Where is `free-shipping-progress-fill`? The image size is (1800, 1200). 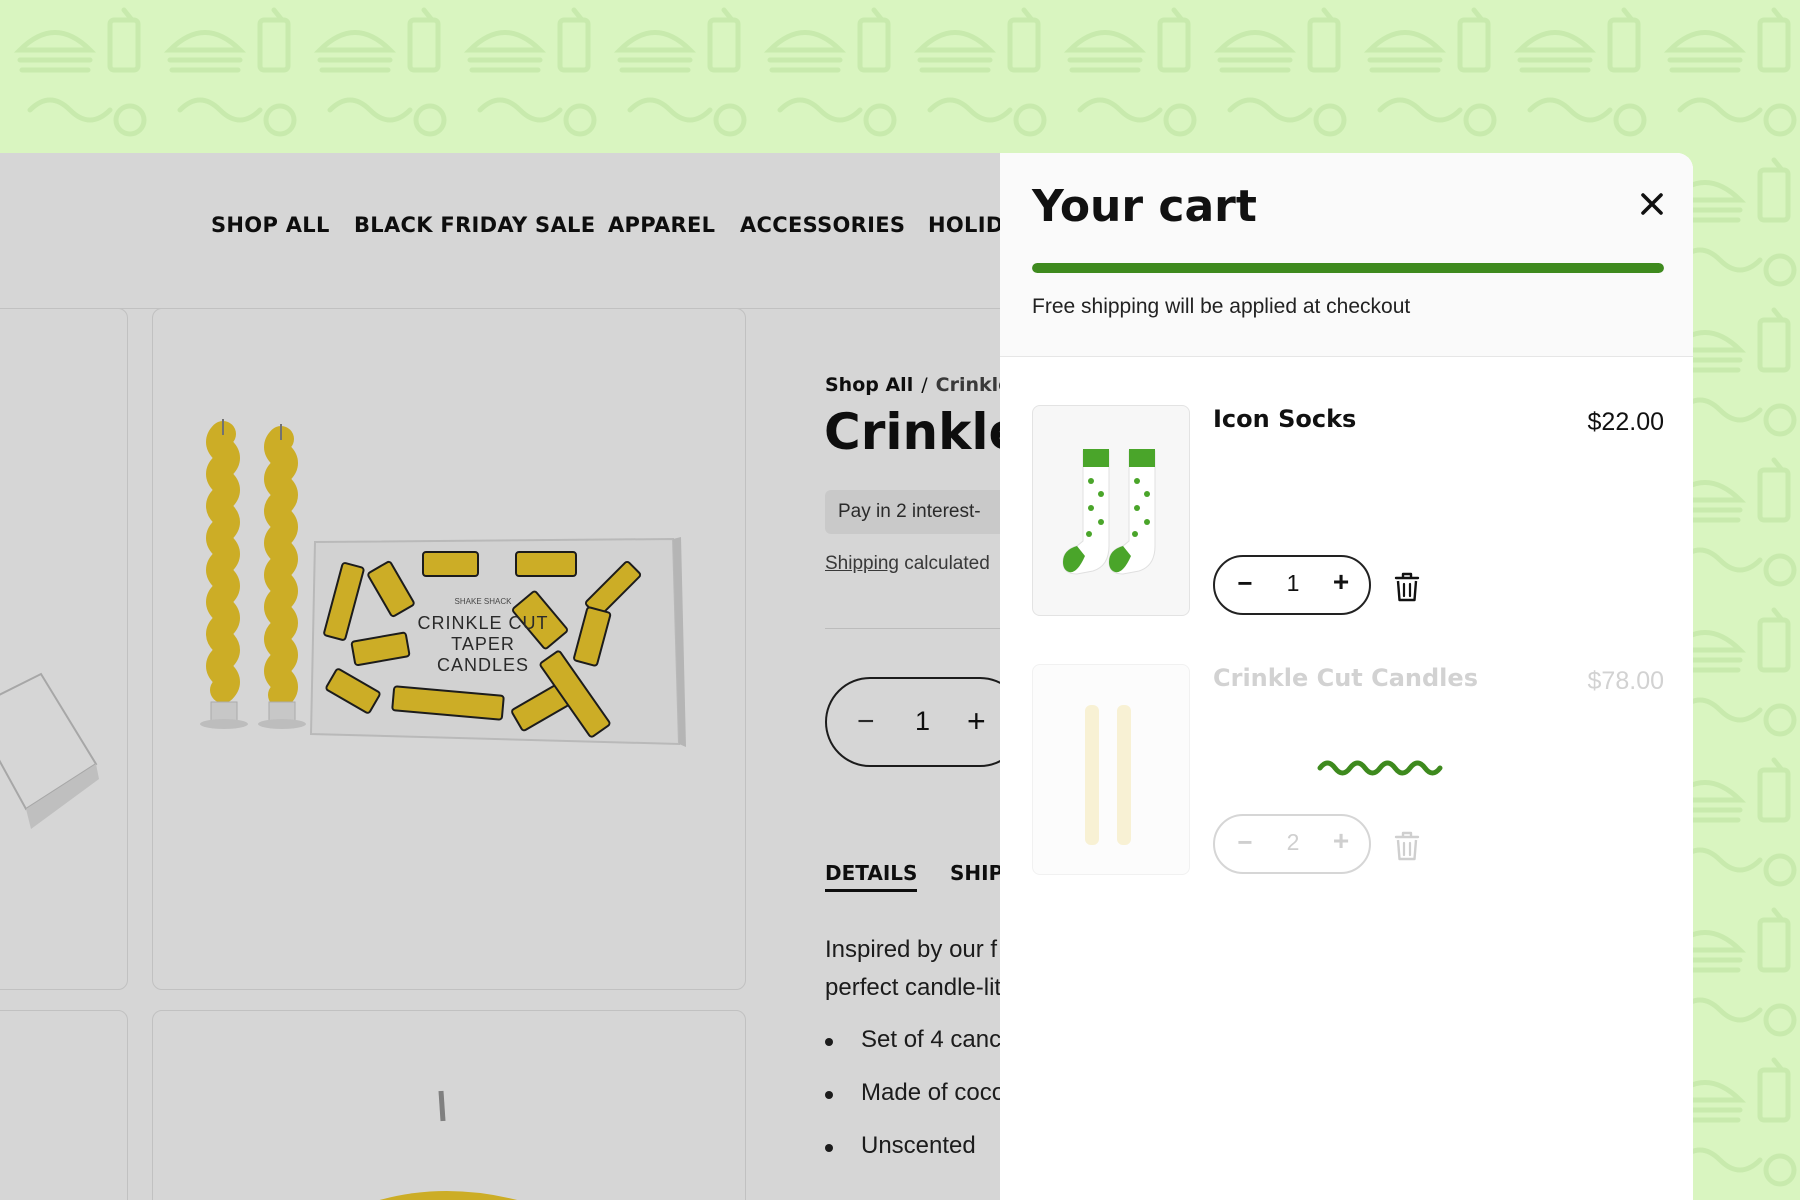 free-shipping-progress-fill is located at coordinates (1348, 268).